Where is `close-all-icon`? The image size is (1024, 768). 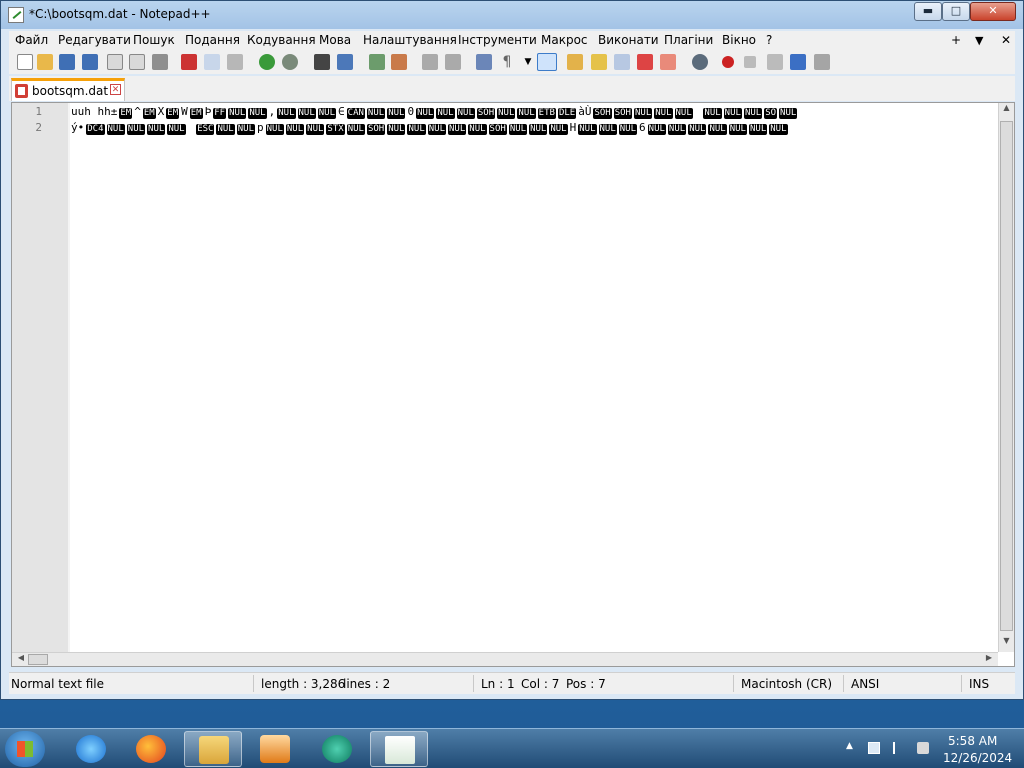 close-all-icon is located at coordinates (137, 62).